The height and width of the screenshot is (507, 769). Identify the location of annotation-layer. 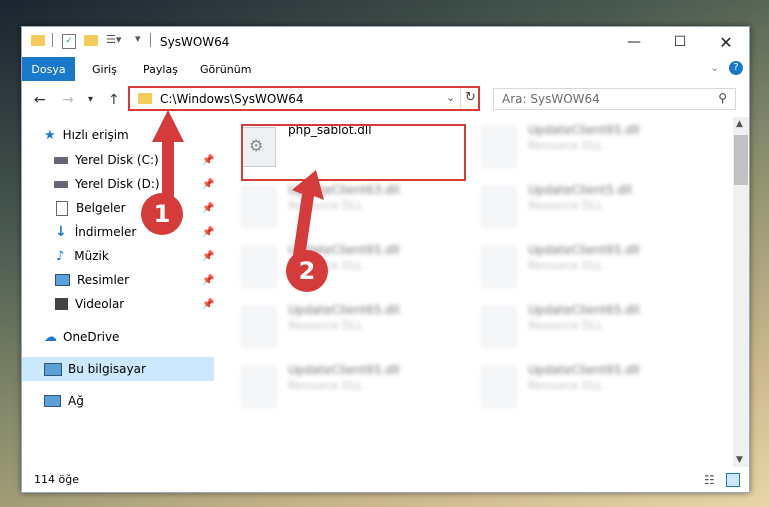
(238, 187).